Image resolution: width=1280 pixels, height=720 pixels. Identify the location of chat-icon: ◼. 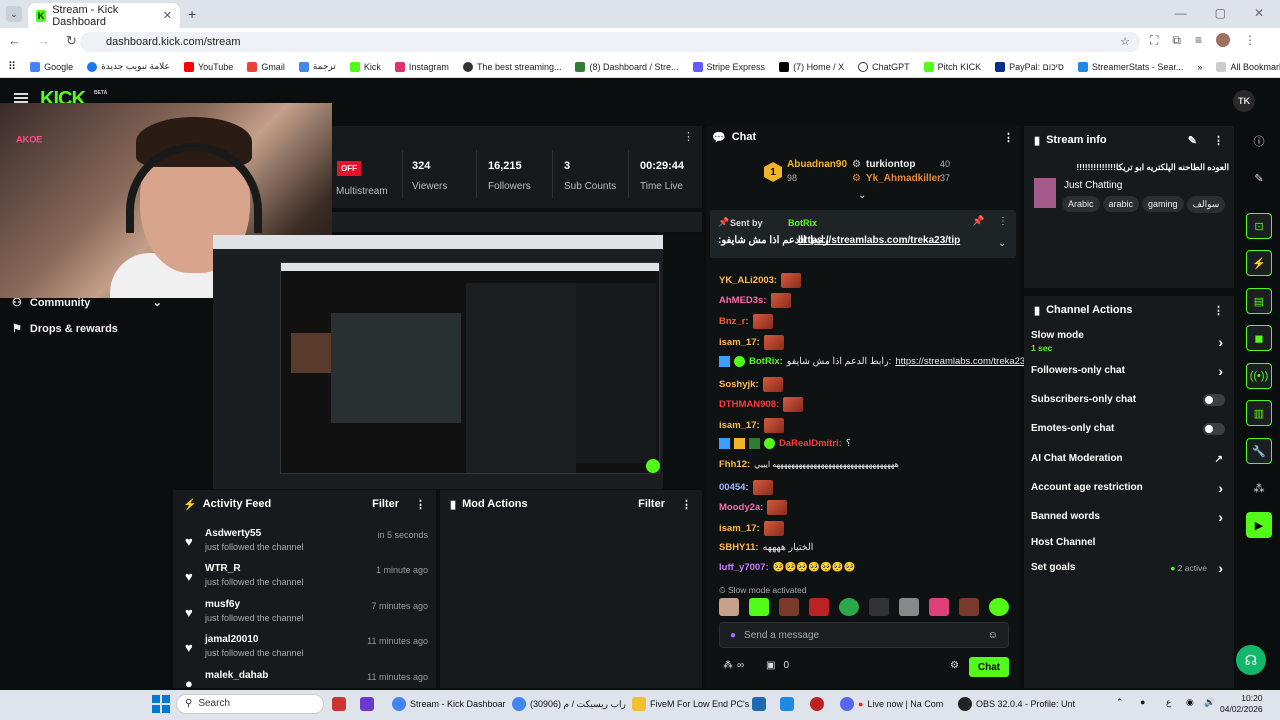
(1259, 338).